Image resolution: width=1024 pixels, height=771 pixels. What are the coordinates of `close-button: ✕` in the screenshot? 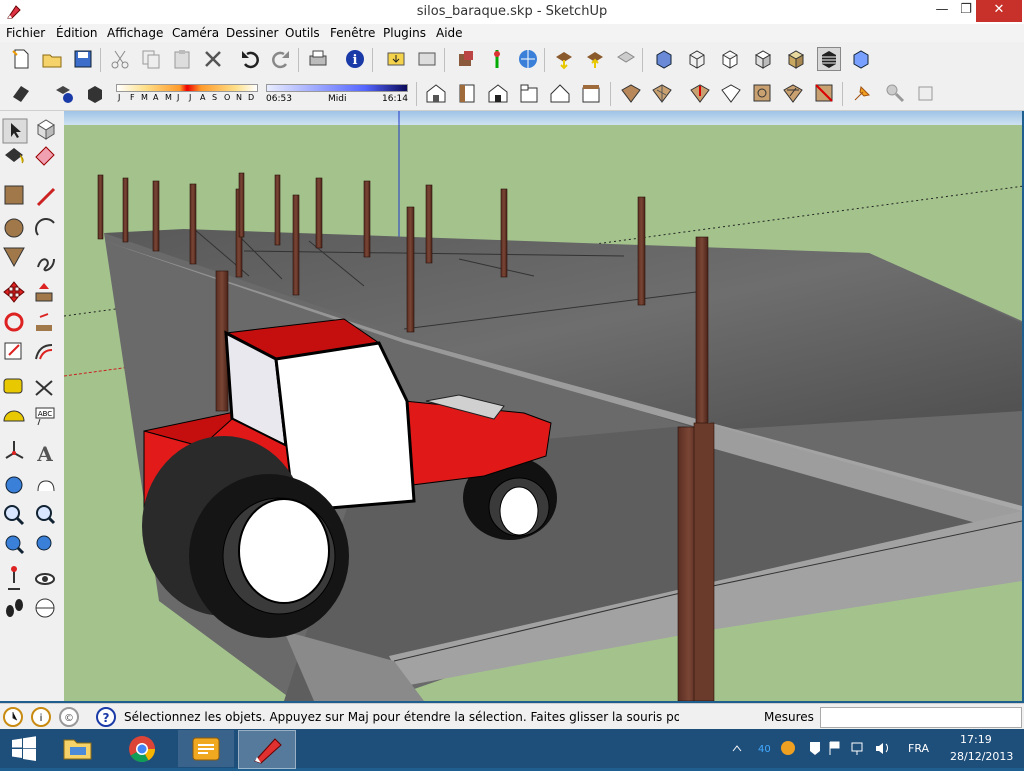 It's located at (999, 11).